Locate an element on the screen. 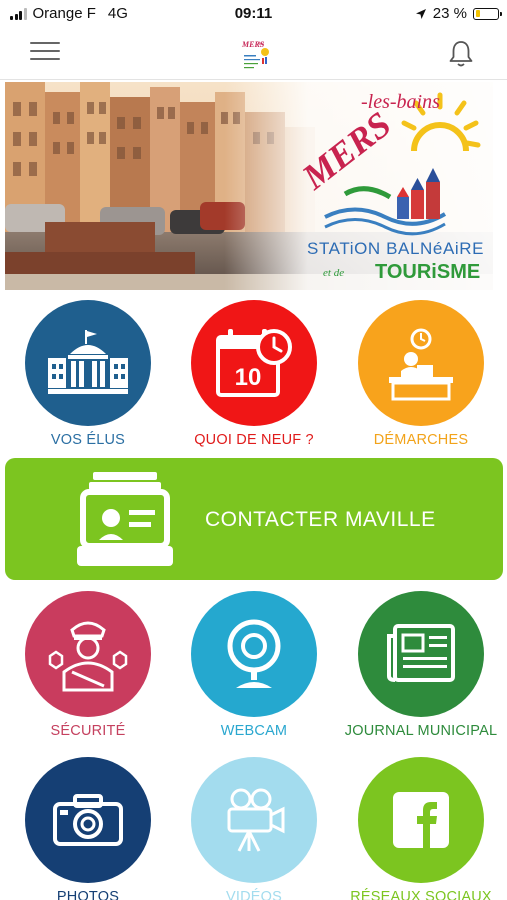 The image size is (507, 900). banner-line-tourisme: TOURiSME is located at coordinates (427, 272).